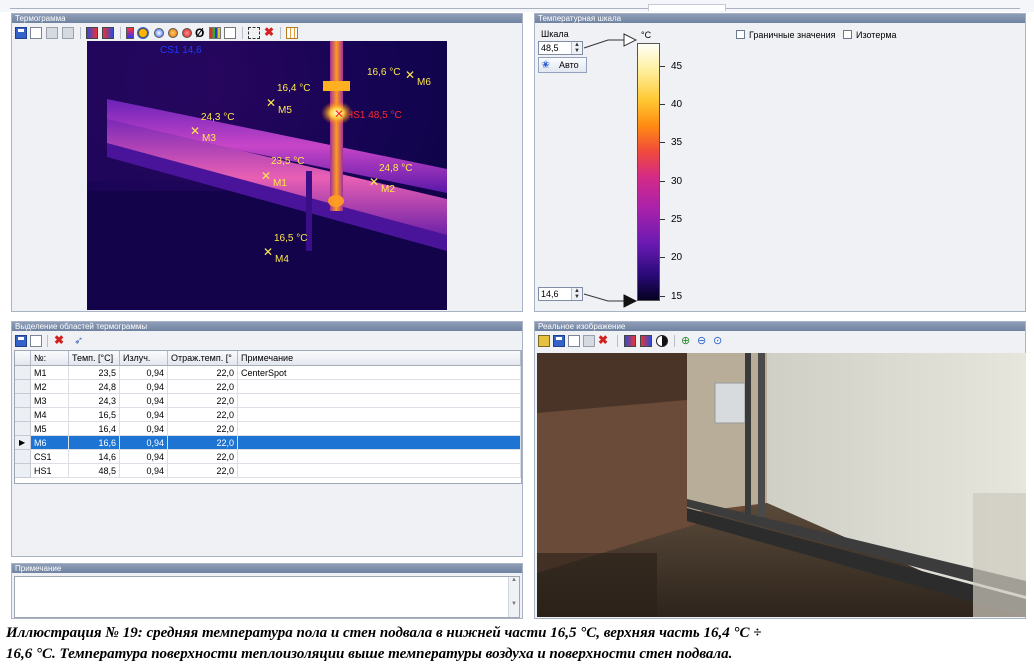 This screenshot has width=1034, height=666. What do you see at coordinates (50, 387) in the screenshot?
I see `table-cell: M2` at bounding box center [50, 387].